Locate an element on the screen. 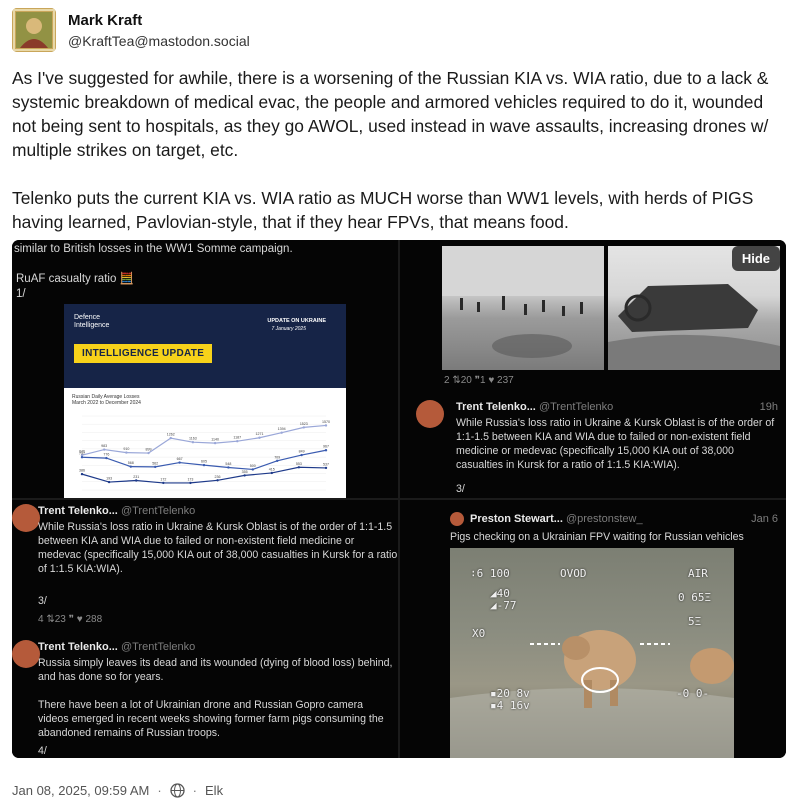 This screenshot has height=801, width=800. chart-data-label: 1140 is located at coordinates (215, 440).